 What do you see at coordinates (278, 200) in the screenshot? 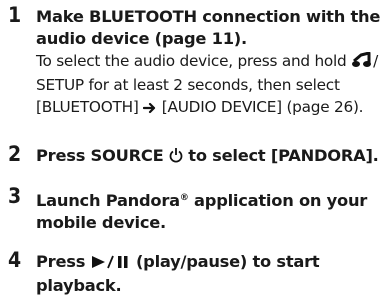
I see `heading-text: application on your` at bounding box center [278, 200].